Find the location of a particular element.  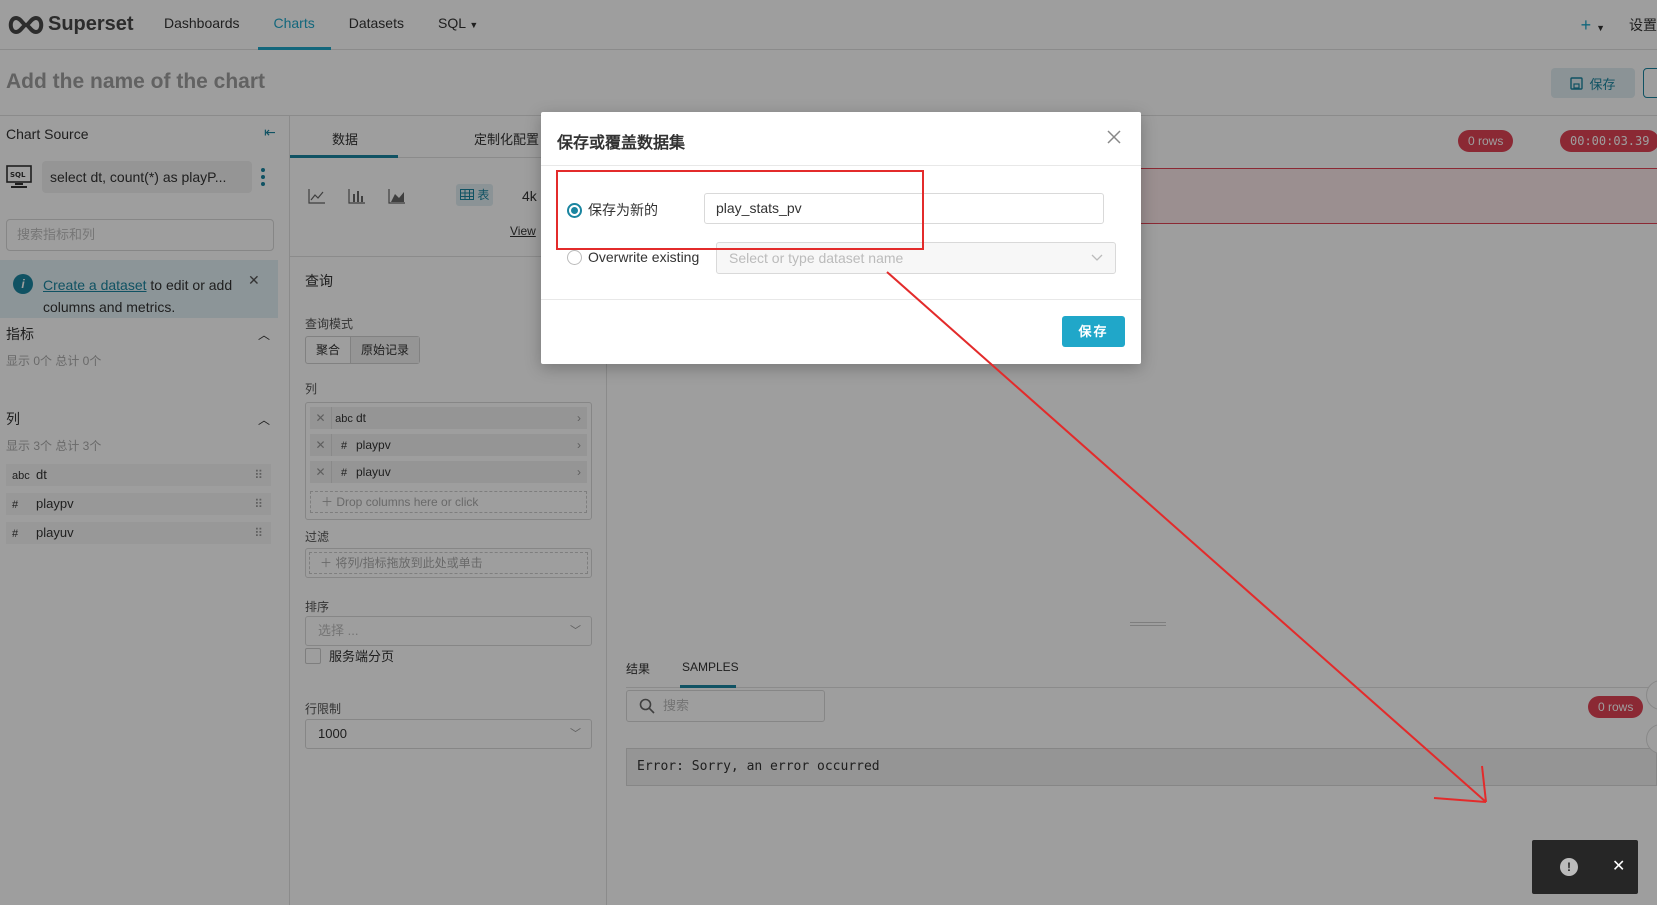

close-icon: ✕ is located at coordinates (1618, 866).